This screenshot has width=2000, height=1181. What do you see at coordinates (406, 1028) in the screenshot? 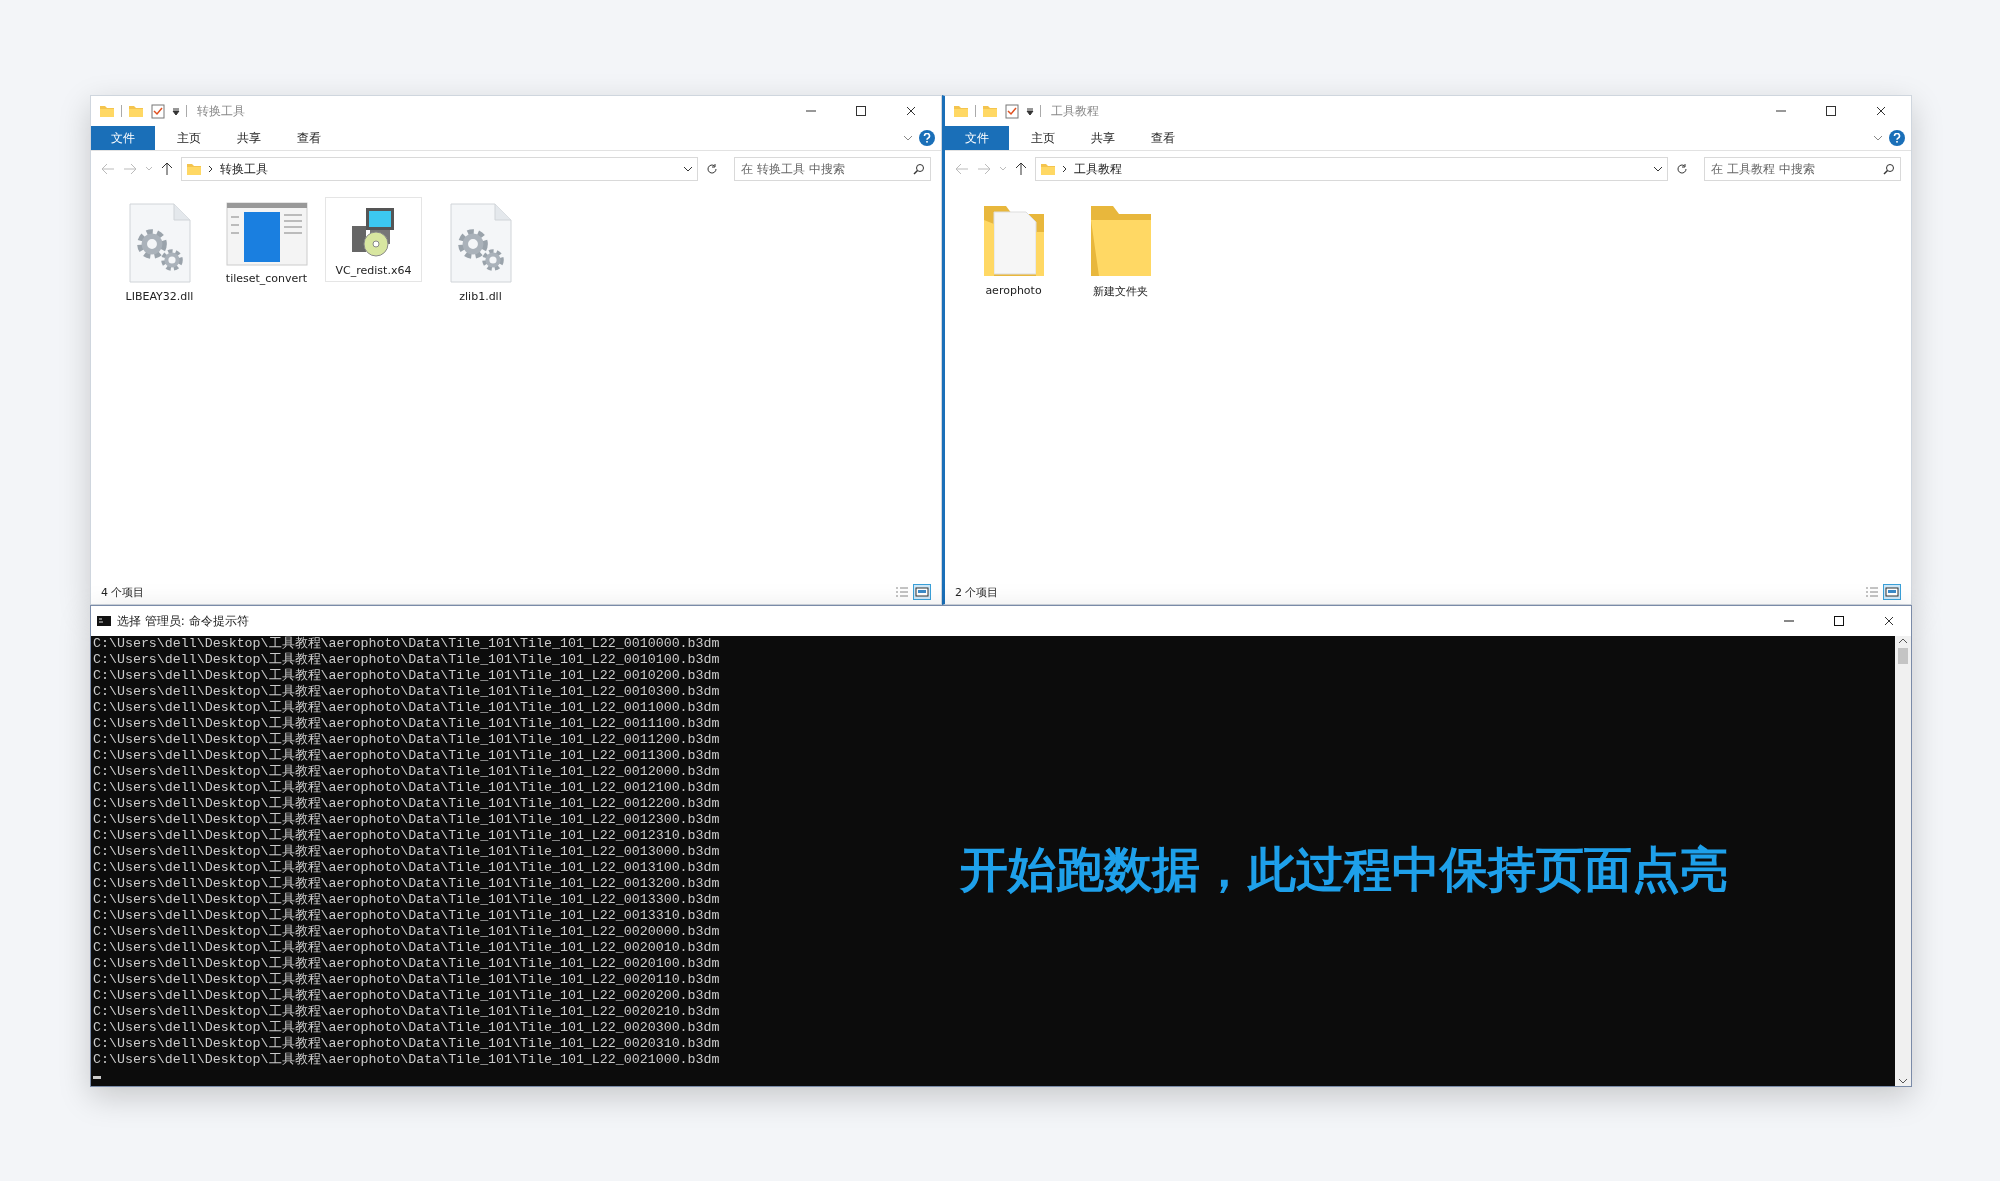
I see `console-line: C:\Users\dell\Desktop\工具教程\aerophoto\Data\Tile_101\Tile_101_L22_0020300.b3dm` at bounding box center [406, 1028].